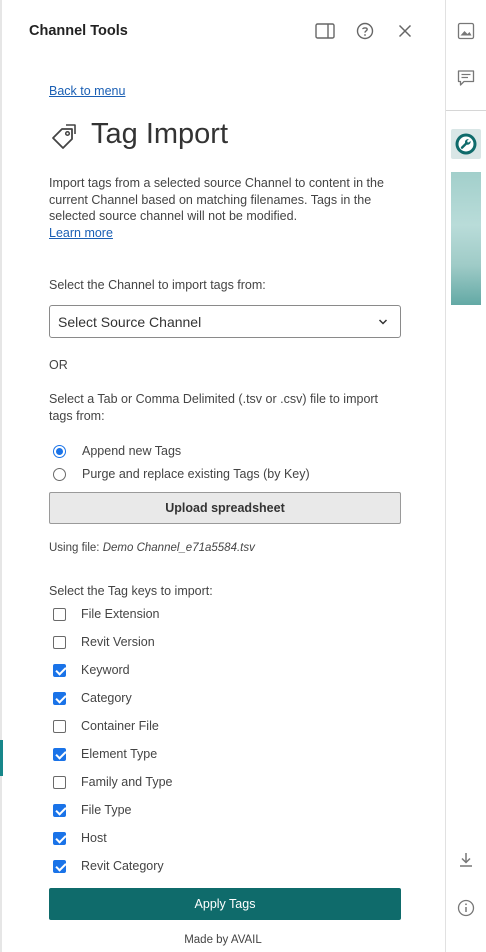  I want to click on upload-spreadsheet-button: Upload spreadsheet, so click(225, 508).